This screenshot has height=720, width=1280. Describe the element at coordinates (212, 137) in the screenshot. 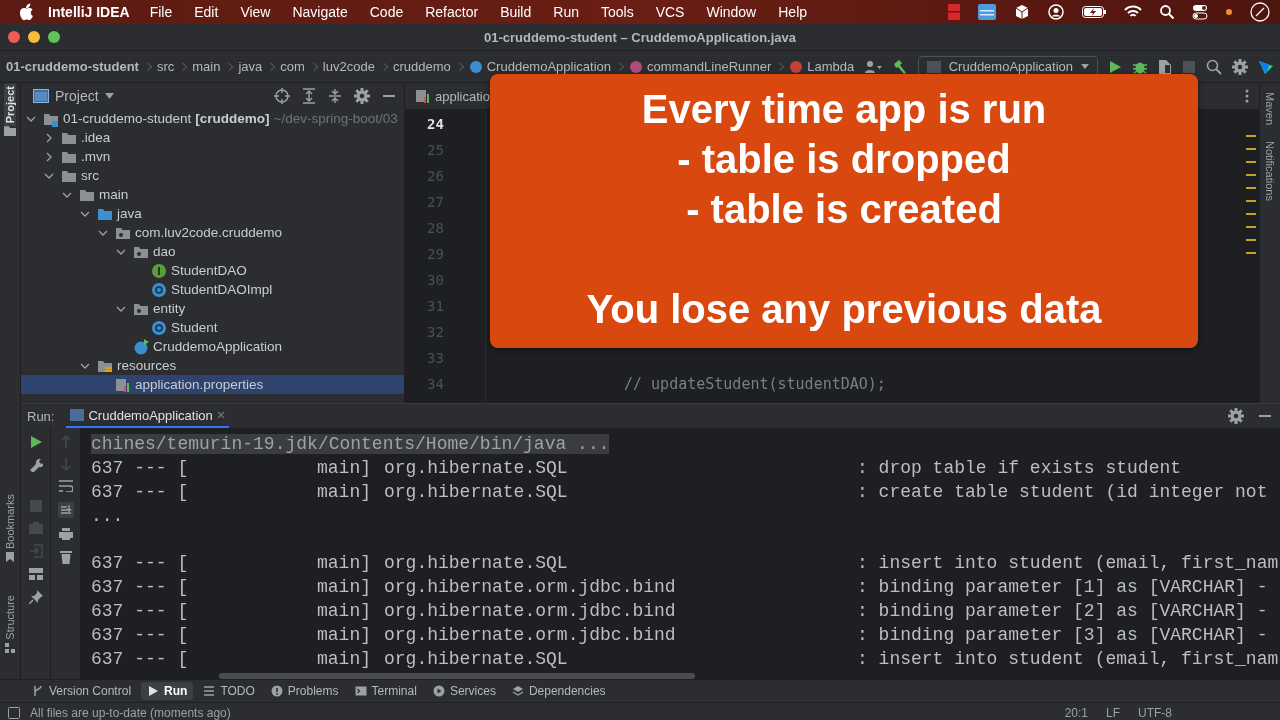

I see `tree-item: .idea` at that location.